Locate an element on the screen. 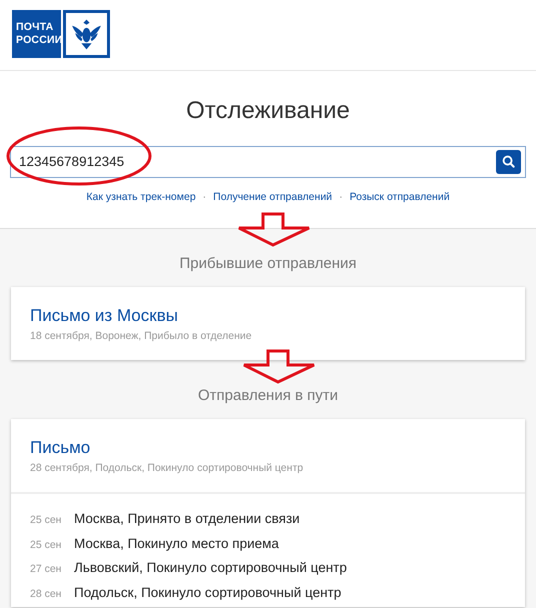 Image resolution: width=536 pixels, height=608 pixels. help-link: Розыск отправлений is located at coordinates (400, 197).